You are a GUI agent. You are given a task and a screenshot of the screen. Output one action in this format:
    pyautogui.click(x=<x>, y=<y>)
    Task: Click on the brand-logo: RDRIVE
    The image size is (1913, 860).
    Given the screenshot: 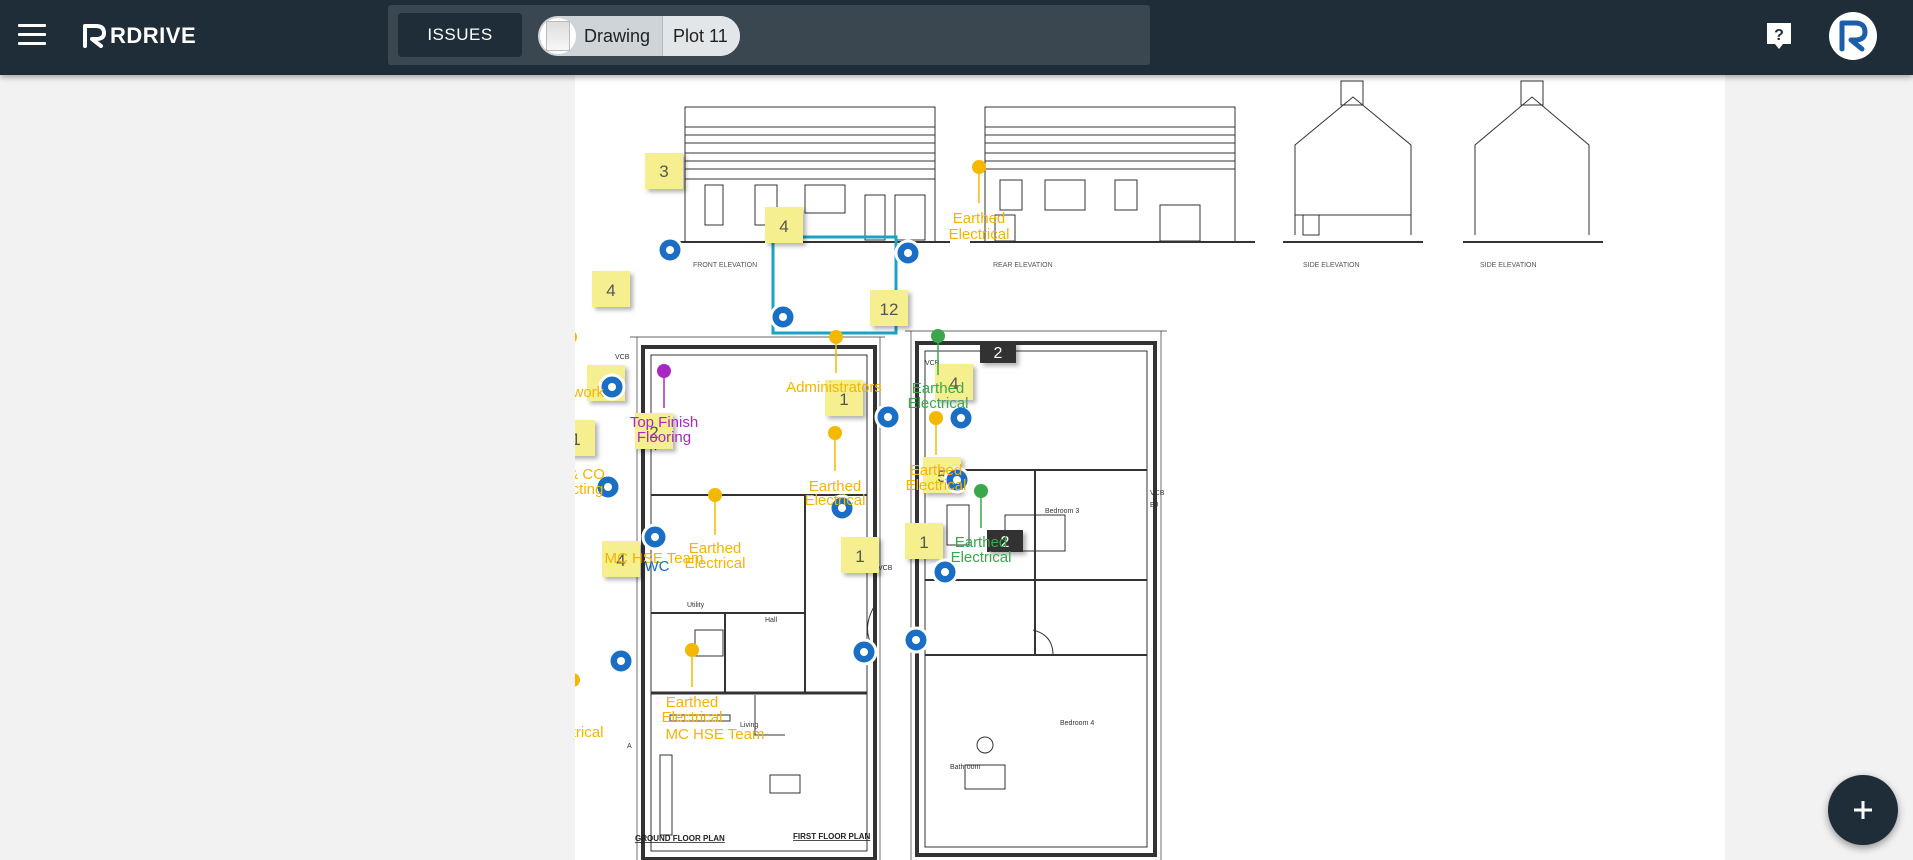 What is the action you would take?
    pyautogui.click(x=139, y=36)
    